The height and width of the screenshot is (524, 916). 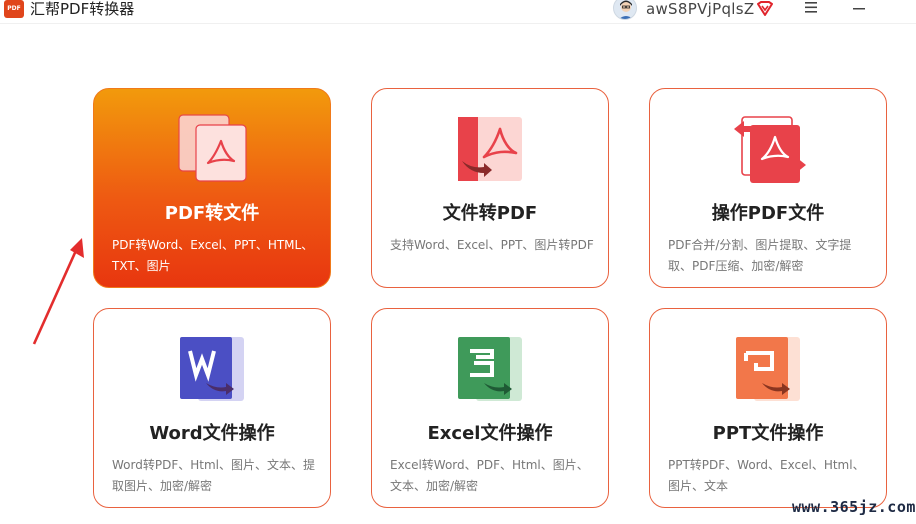 I want to click on card-title: Excel文件操作, so click(x=490, y=433).